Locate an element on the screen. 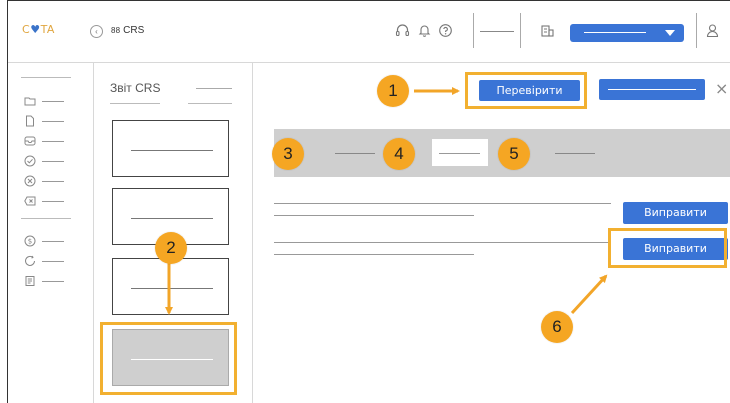 Image resolution: width=730 pixels, height=403 pixels. collapse-sidebar-button: ‹ is located at coordinates (96, 31).